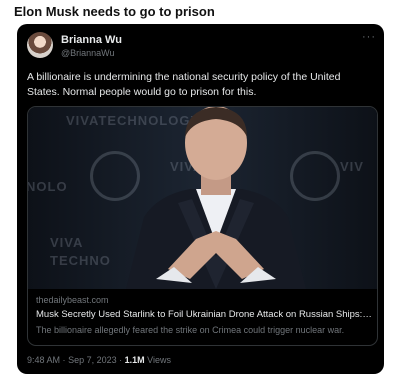  What do you see at coordinates (92, 360) in the screenshot?
I see `tweet-date: Sep 7, 2023` at bounding box center [92, 360].